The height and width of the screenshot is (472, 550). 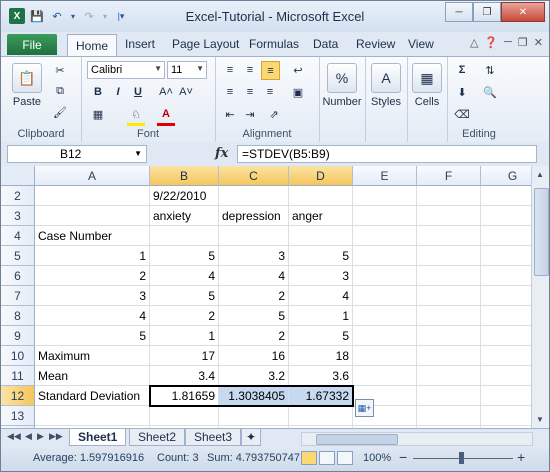 I want to click on column-header-e: E, so click(x=385, y=176).